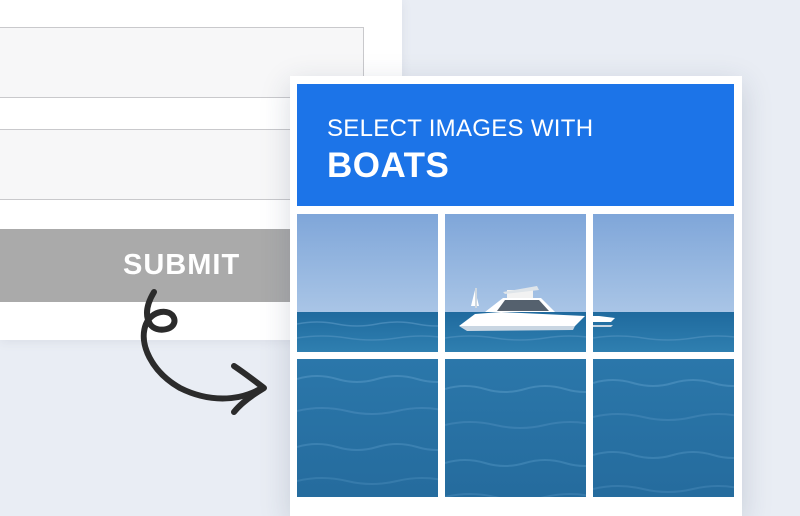 The image size is (800, 516). What do you see at coordinates (203, 352) in the screenshot?
I see `curly-arrow-icon` at bounding box center [203, 352].